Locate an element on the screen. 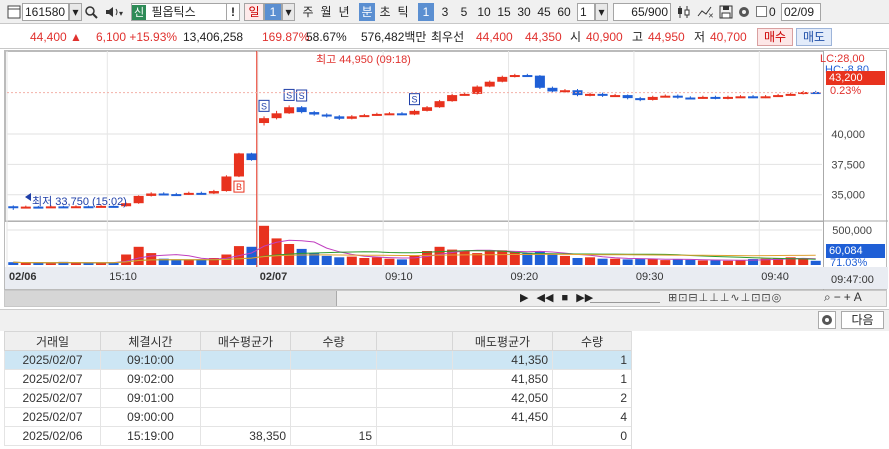 The width and height of the screenshot is (889, 449). period-week: 주 is located at coordinates (308, 12).